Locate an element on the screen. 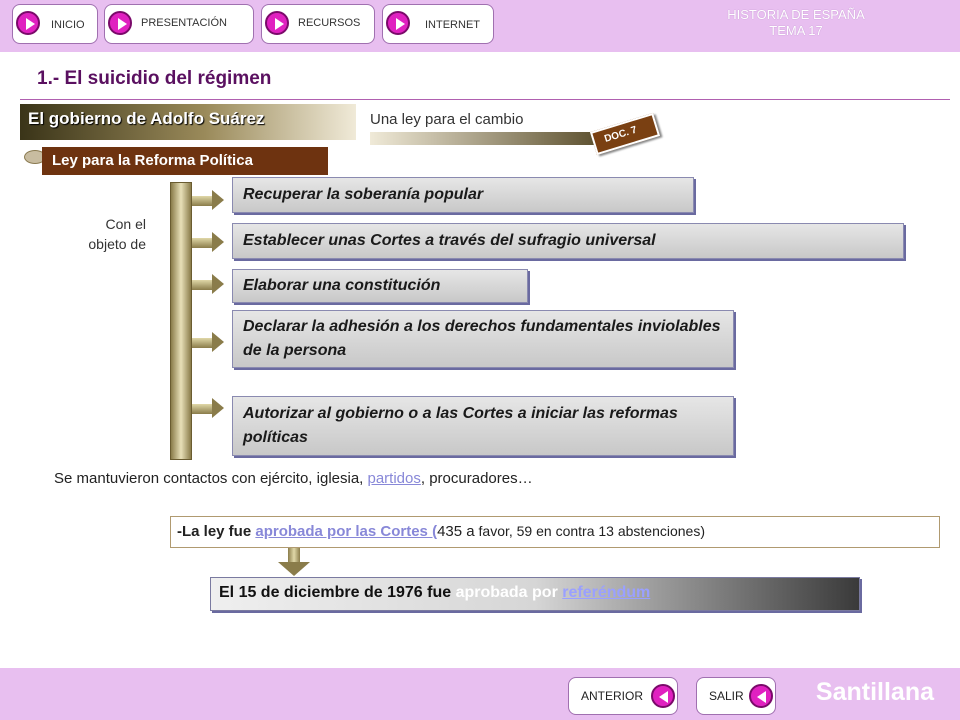  objective-label-line1: Con el is located at coordinates (125, 224).